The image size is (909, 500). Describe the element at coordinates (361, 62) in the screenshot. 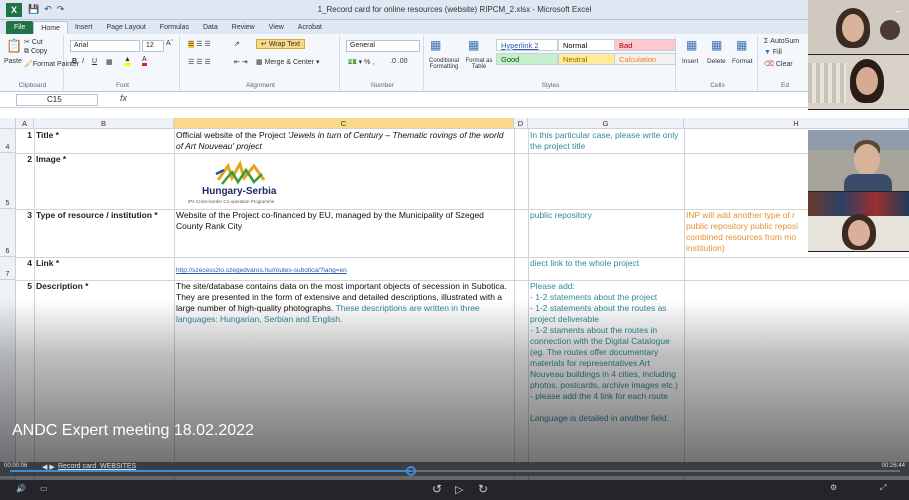

I see `currency-icon: 💵 ▾ % ,` at that location.